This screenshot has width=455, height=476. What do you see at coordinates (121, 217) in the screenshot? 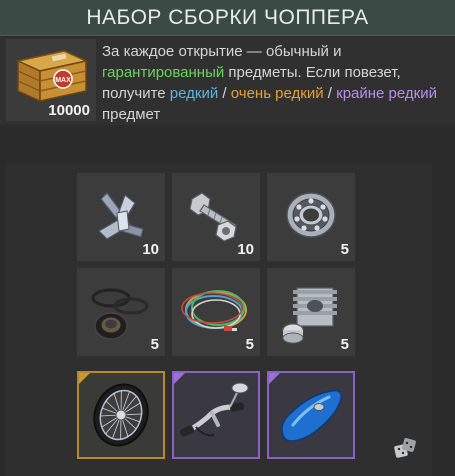
I see `item-slot-metal-scrap: 10` at bounding box center [121, 217].